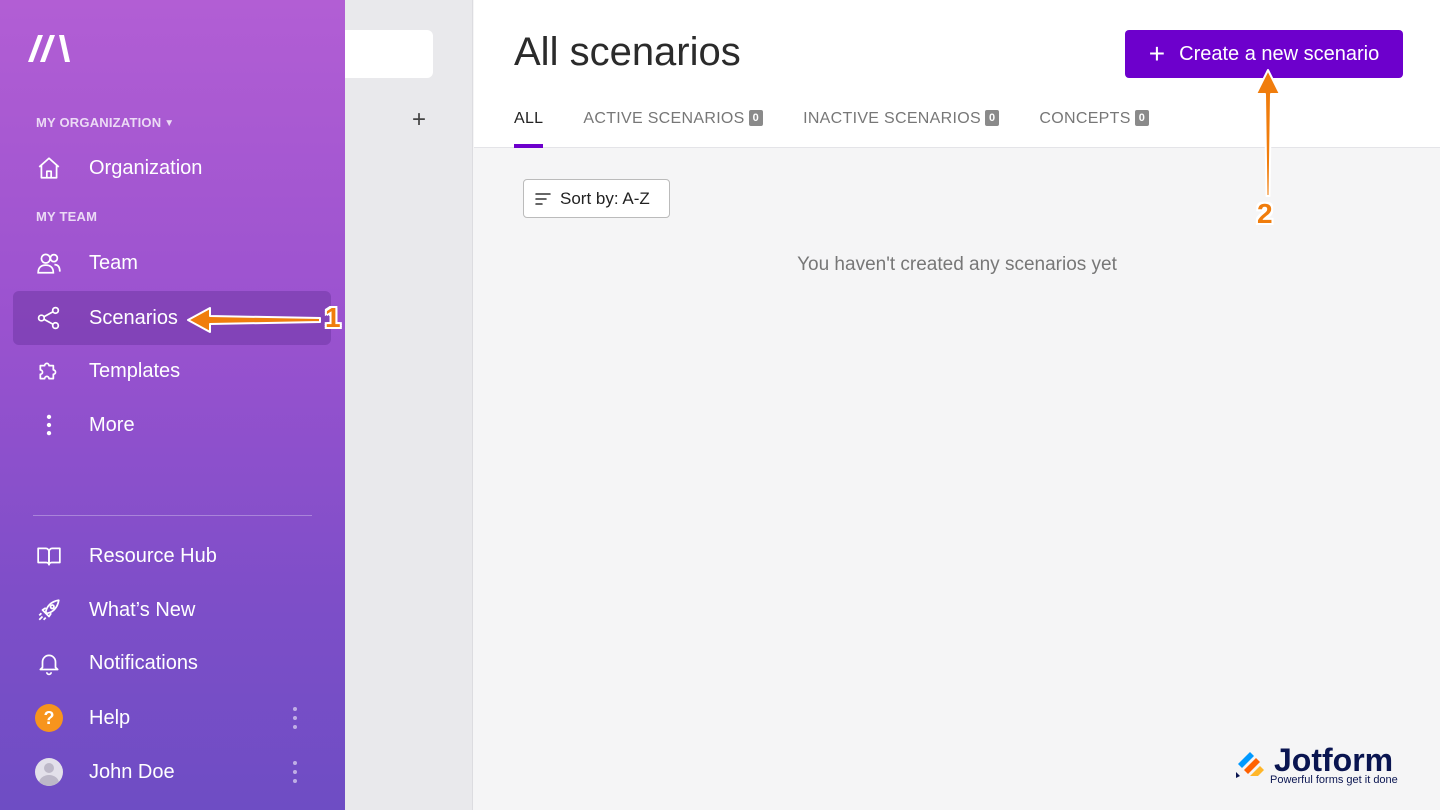 The height and width of the screenshot is (810, 1440). Describe the element at coordinates (1094, 129) in the screenshot. I see `tab-concepts: CONCEPTS 0` at that location.